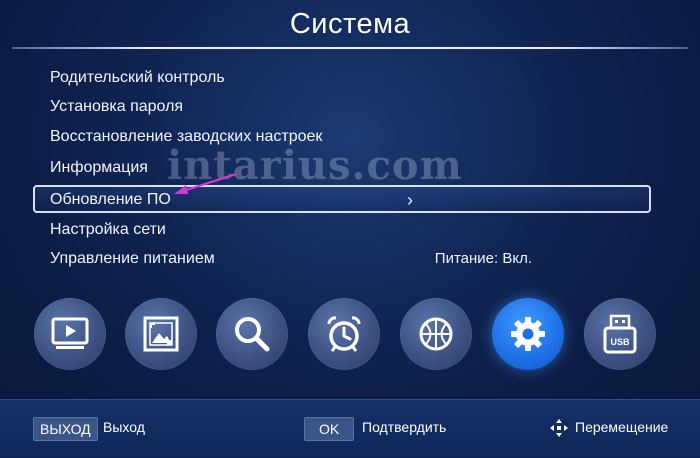 The width and height of the screenshot is (700, 458). I want to click on menu-item-parental-control: Родительский контроль, so click(350, 78).